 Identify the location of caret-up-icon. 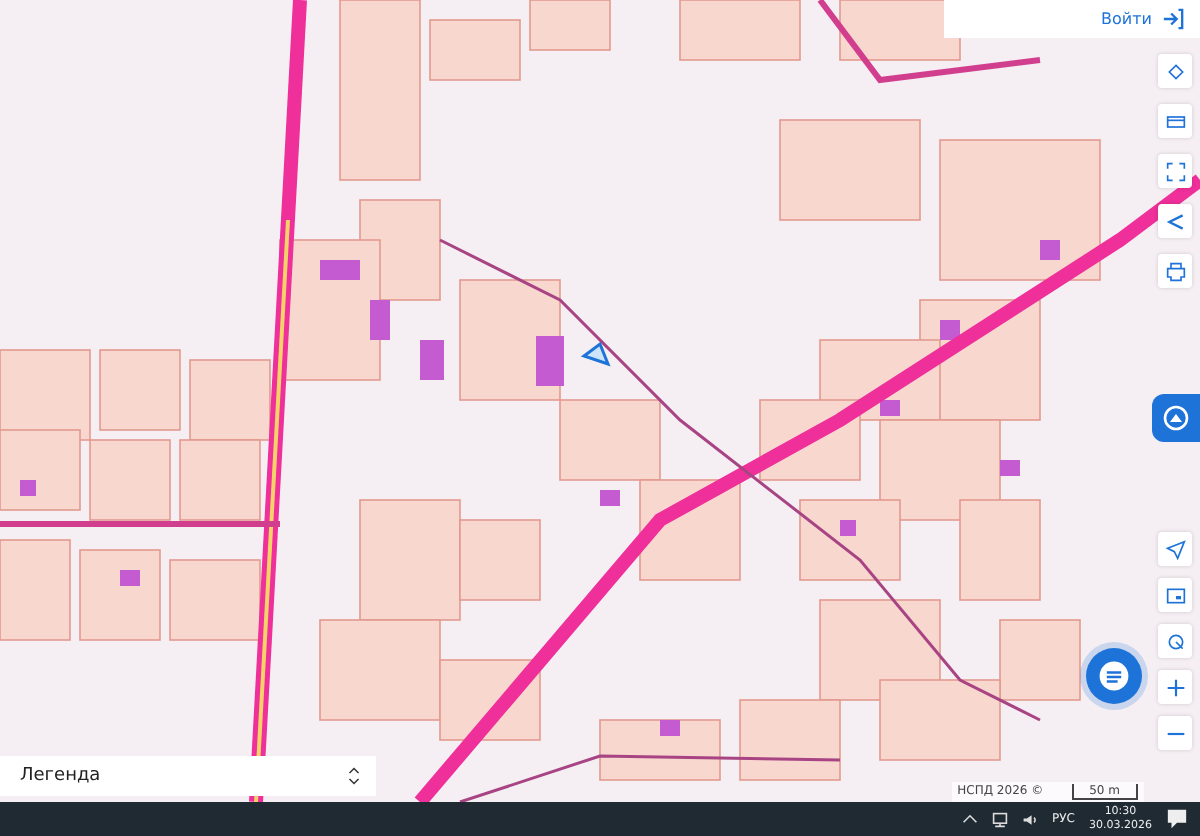
(970, 819).